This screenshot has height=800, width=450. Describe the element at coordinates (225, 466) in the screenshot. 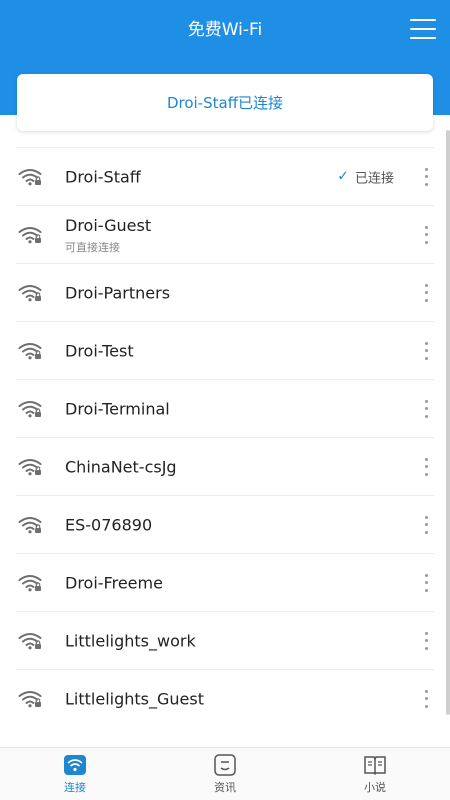

I see `wifi-network-row: ChinaNet-csJg` at that location.